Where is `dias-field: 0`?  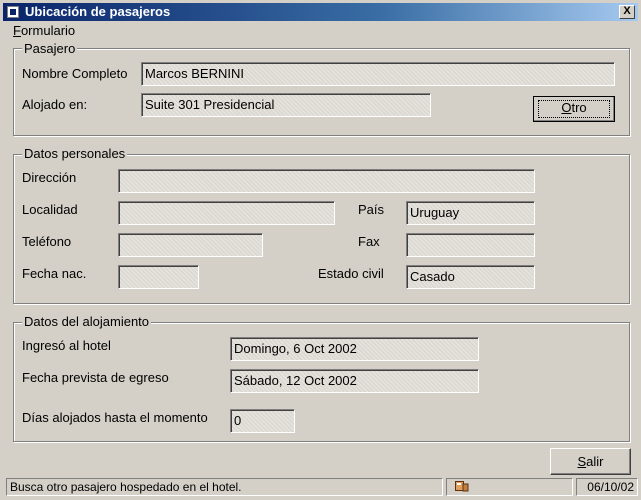 dias-field: 0 is located at coordinates (262, 421).